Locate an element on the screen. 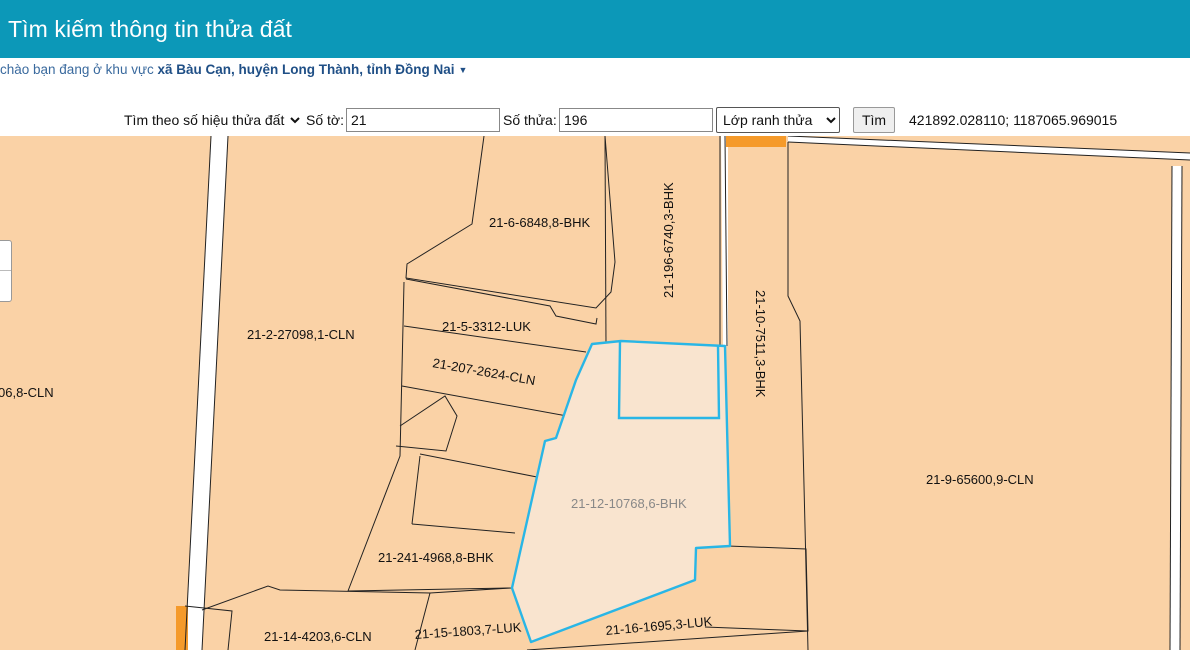  parcel-label: 21-5-3312-LUK is located at coordinates (486, 326).